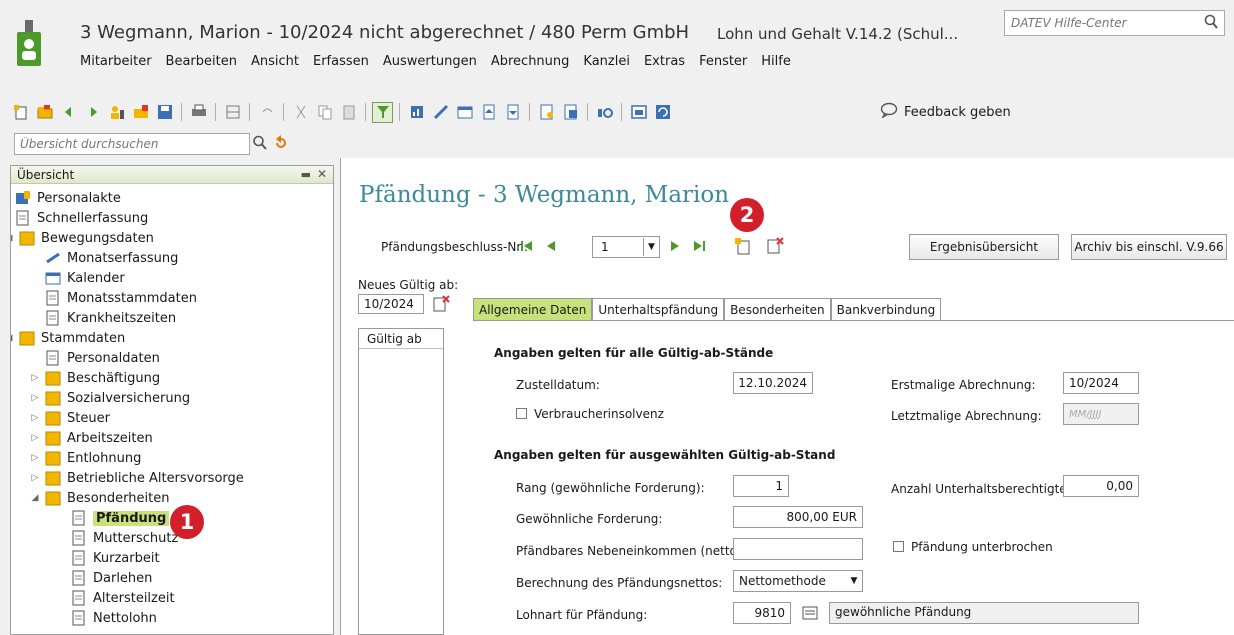  What do you see at coordinates (68, 112) in the screenshot?
I see `previous-icon` at bounding box center [68, 112].